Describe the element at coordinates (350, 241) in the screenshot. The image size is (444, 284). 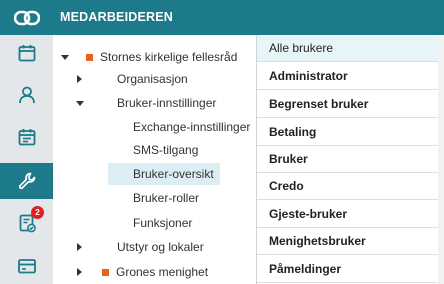
I see `list-item: Menighetsbruker` at that location.